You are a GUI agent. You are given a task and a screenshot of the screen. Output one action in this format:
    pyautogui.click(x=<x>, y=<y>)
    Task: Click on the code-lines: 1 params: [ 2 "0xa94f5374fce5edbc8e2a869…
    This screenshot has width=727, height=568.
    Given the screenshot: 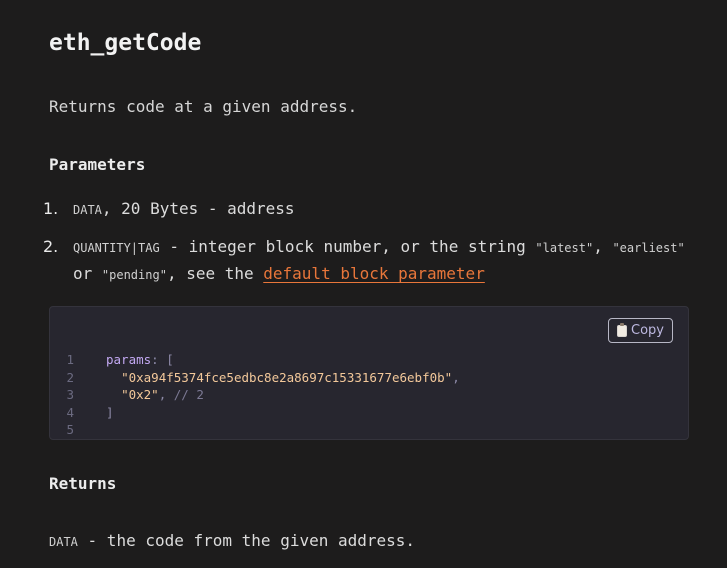 What is the action you would take?
    pyautogui.click(x=369, y=395)
    